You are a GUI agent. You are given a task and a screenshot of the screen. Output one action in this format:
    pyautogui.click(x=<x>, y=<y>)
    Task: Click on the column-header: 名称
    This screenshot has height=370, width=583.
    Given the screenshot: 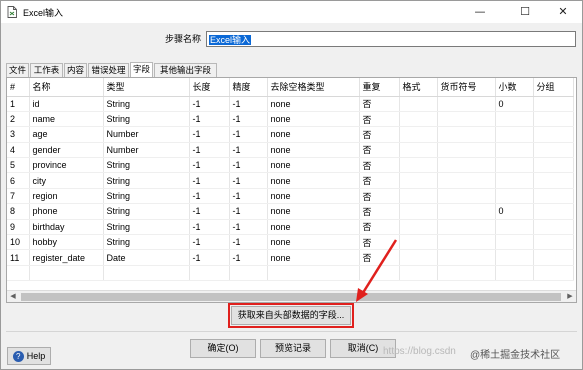 What is the action you would take?
    pyautogui.click(x=66, y=87)
    